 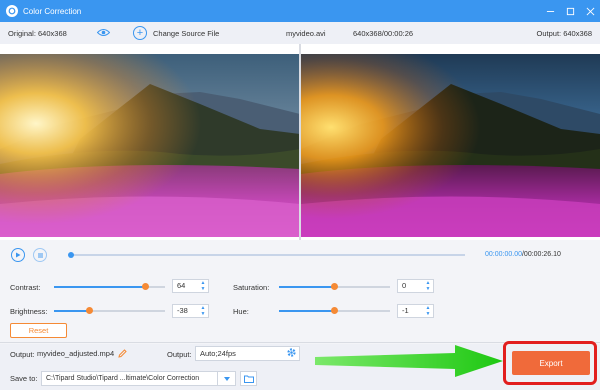 What do you see at coordinates (415, 311) in the screenshot?
I see `hue-input: -1 ▲ ▼` at bounding box center [415, 311].